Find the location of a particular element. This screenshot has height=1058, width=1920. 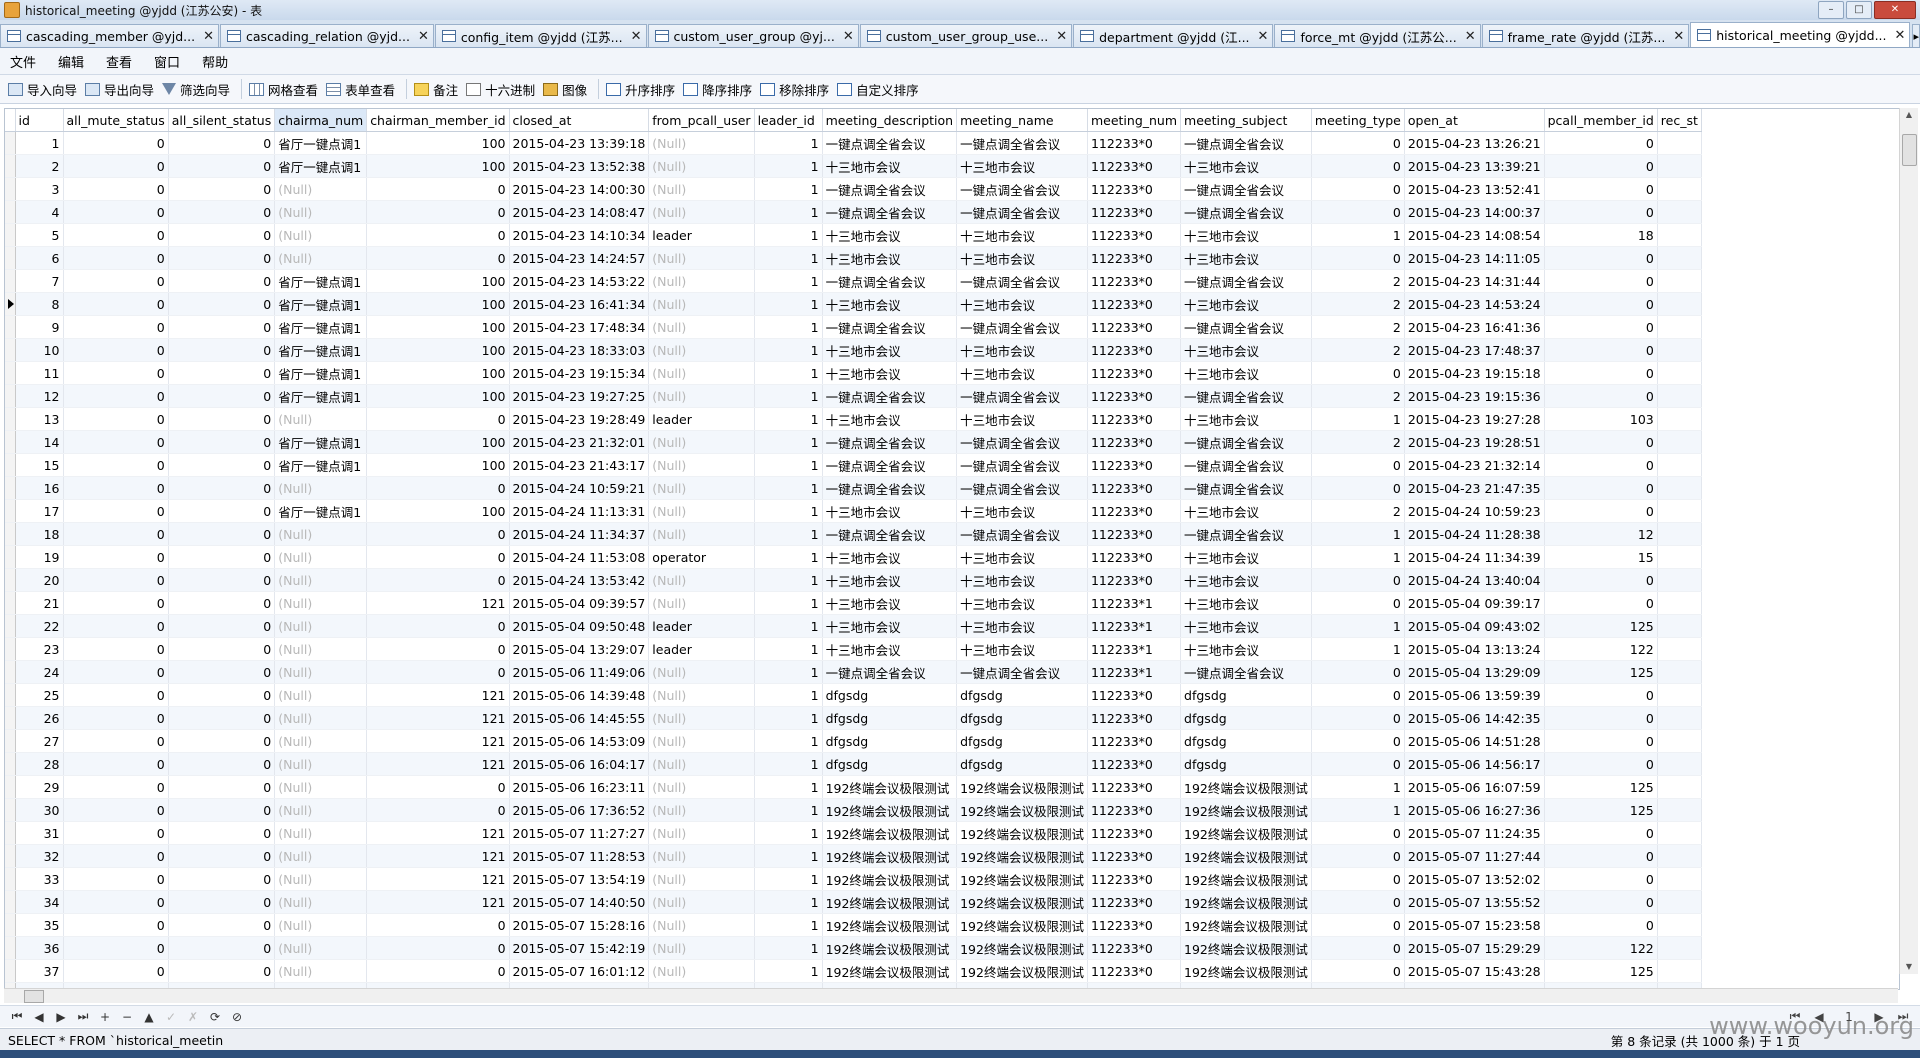

cell-closed_at: 2015-04-24 11:34:37 is located at coordinates (579, 534).